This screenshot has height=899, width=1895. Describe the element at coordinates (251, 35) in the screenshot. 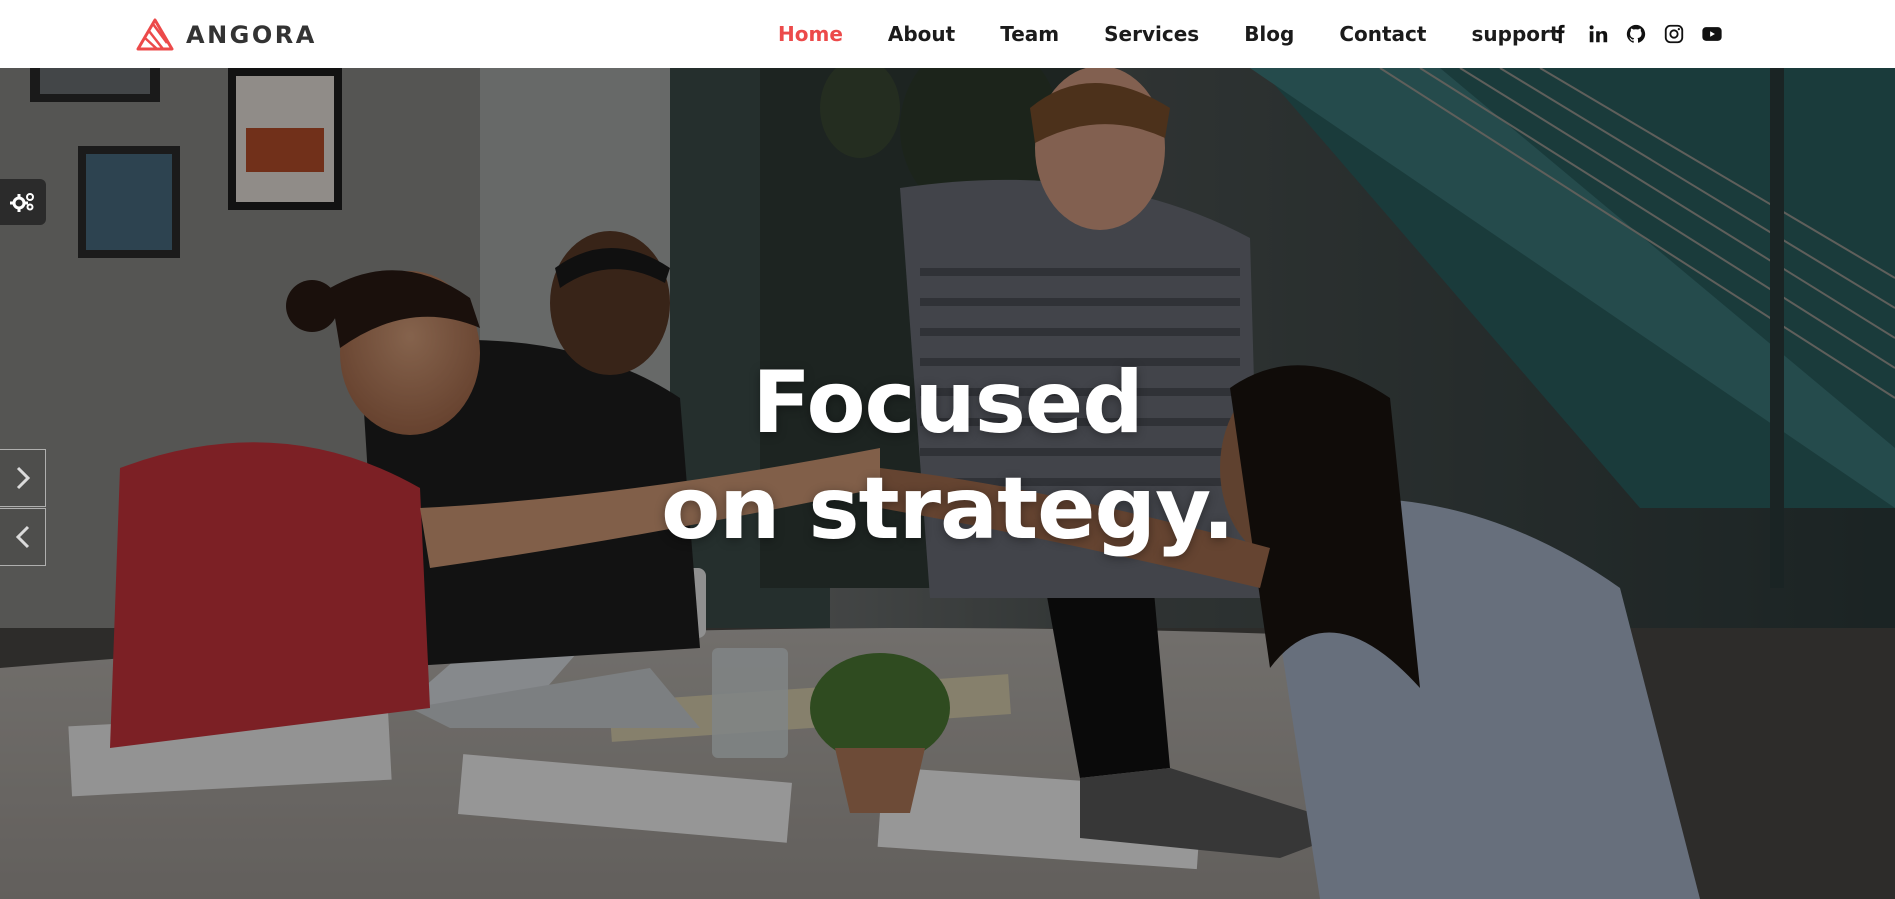

I see `brand-name: ANGORA` at that location.